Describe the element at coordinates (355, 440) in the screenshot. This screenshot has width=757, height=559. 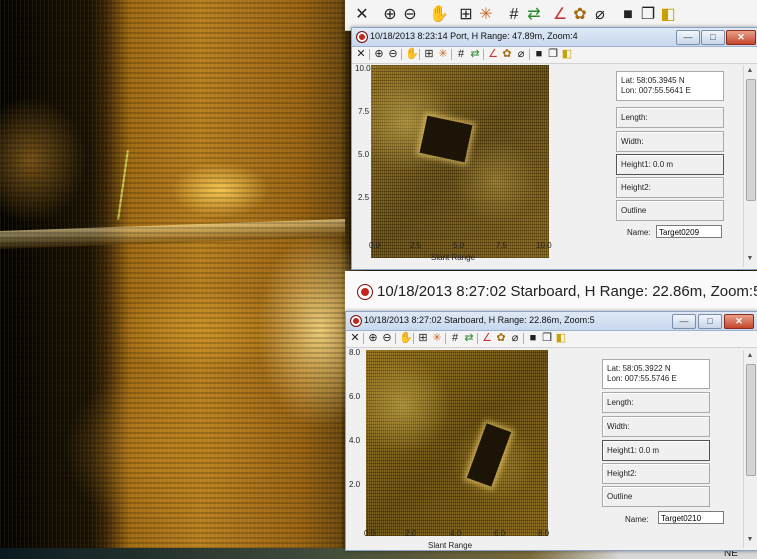
I see `y-tick: 4.0` at that location.